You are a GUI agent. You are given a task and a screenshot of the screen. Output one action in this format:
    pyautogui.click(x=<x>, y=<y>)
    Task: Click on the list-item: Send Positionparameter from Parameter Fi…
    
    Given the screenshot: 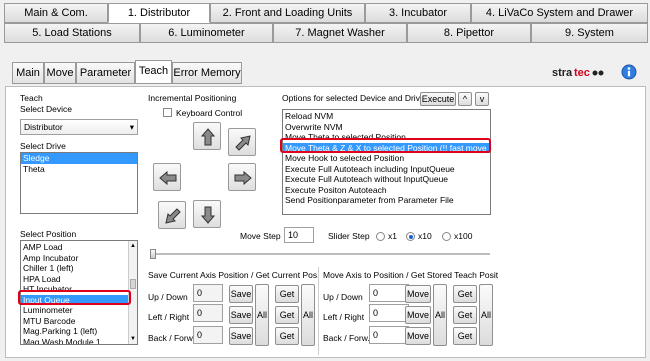 What is the action you would take?
    pyautogui.click(x=386, y=200)
    